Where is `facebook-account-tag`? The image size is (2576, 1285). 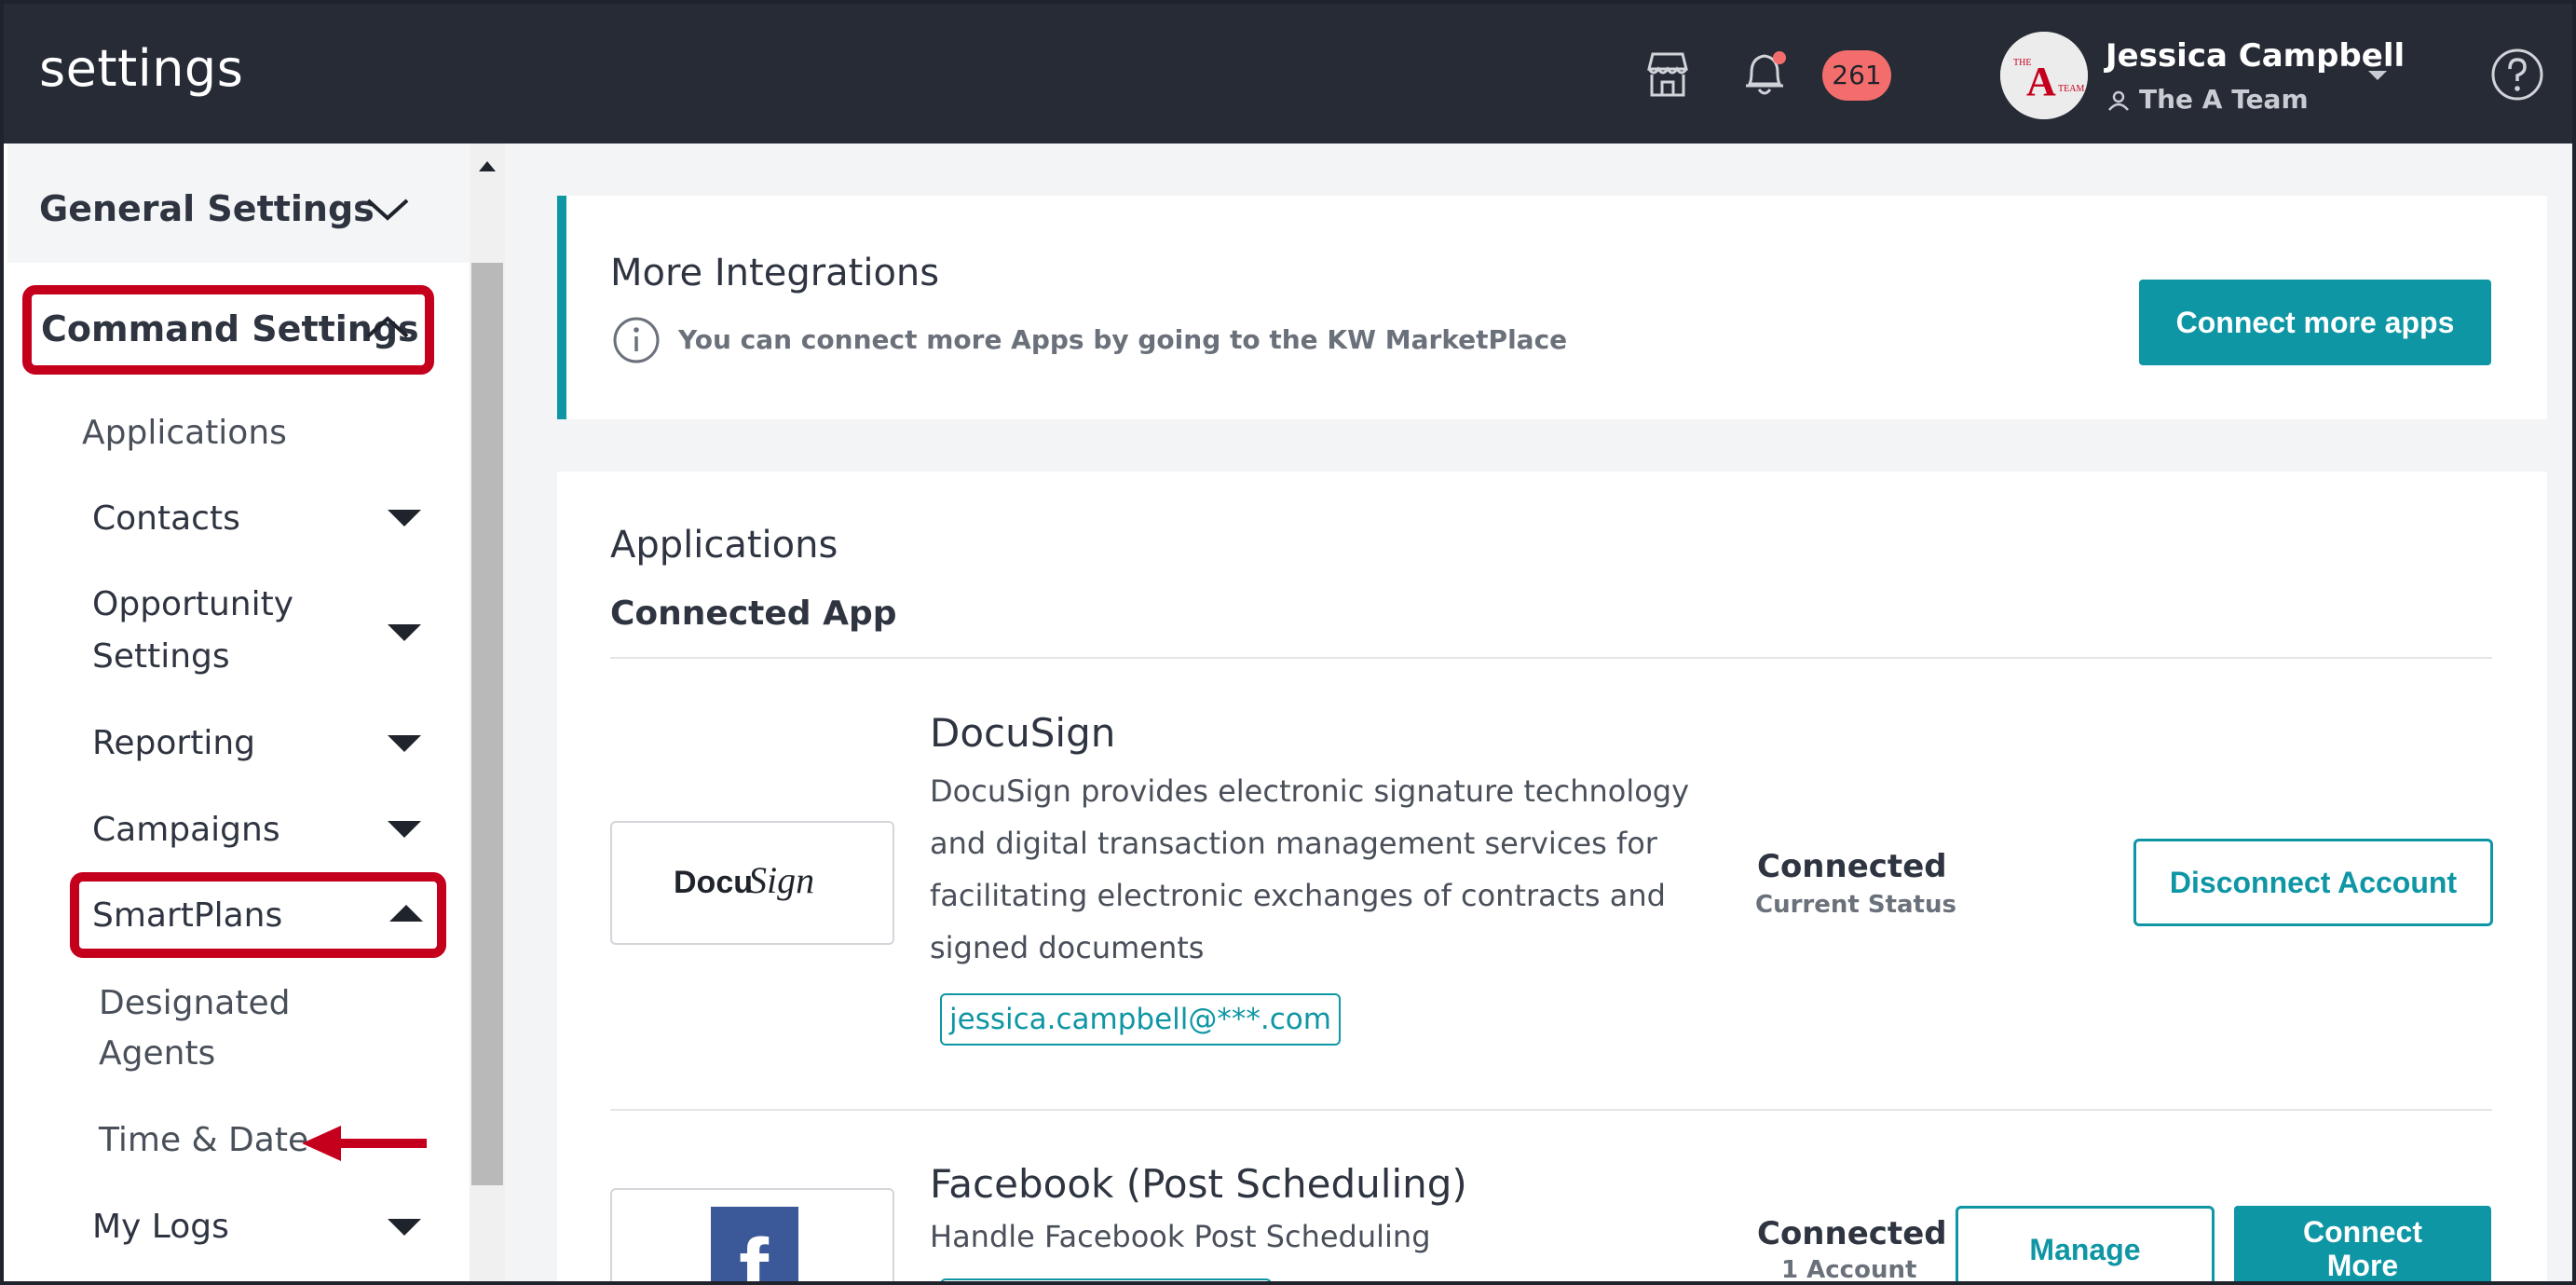
facebook-account-tag is located at coordinates (1106, 1279).